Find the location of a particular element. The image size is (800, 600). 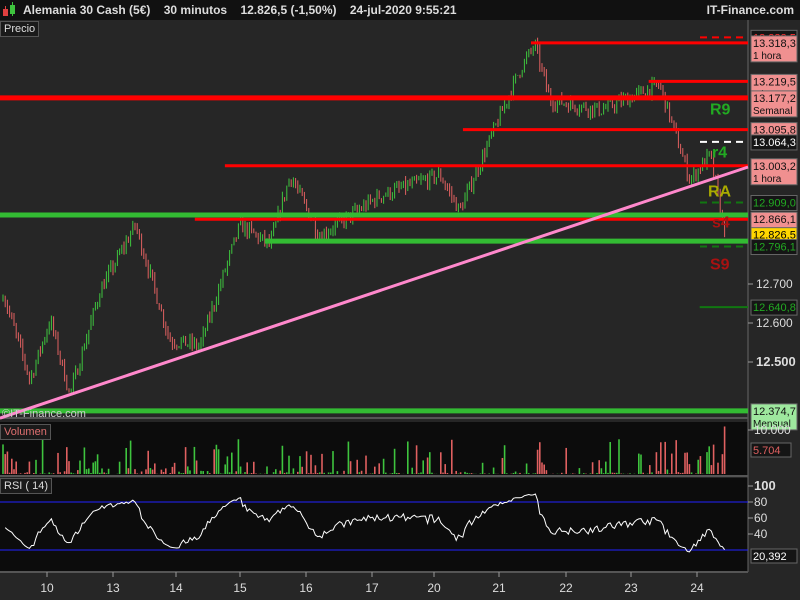

x-tick-label: 22 is located at coordinates (566, 588).